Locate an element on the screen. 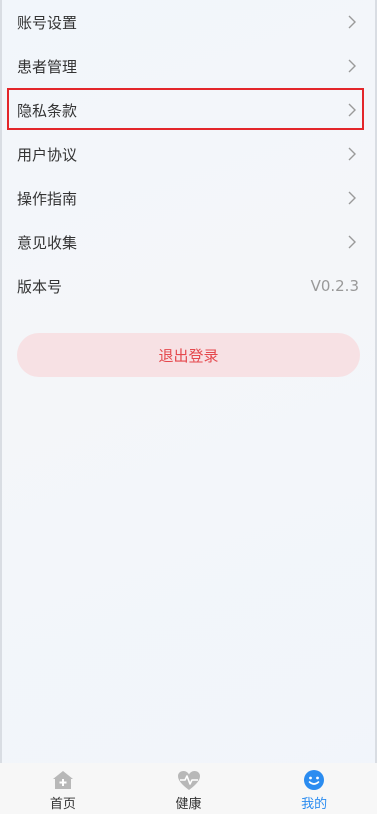 This screenshot has height=814, width=377. smiley-icon is located at coordinates (314, 780).